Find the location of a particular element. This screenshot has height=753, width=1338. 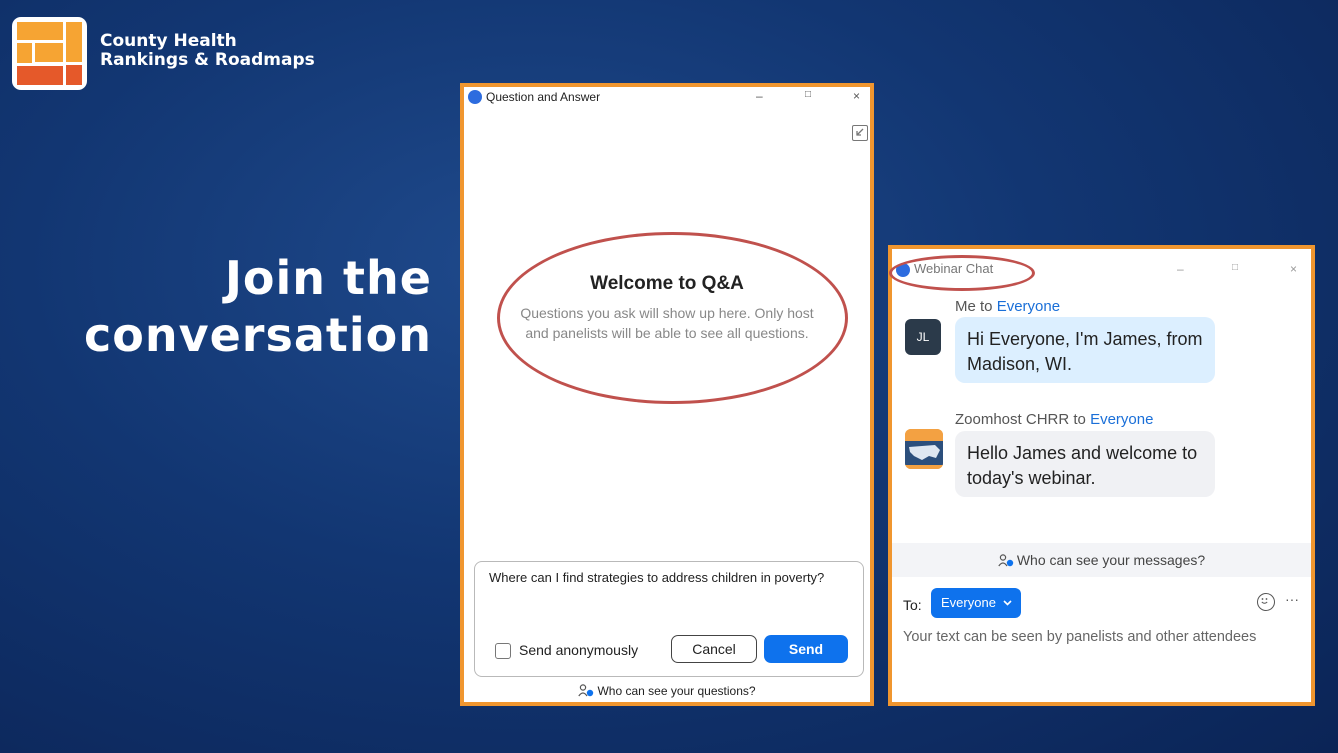

brand-line-2: Rankings & Roadmaps is located at coordinates (207, 60).